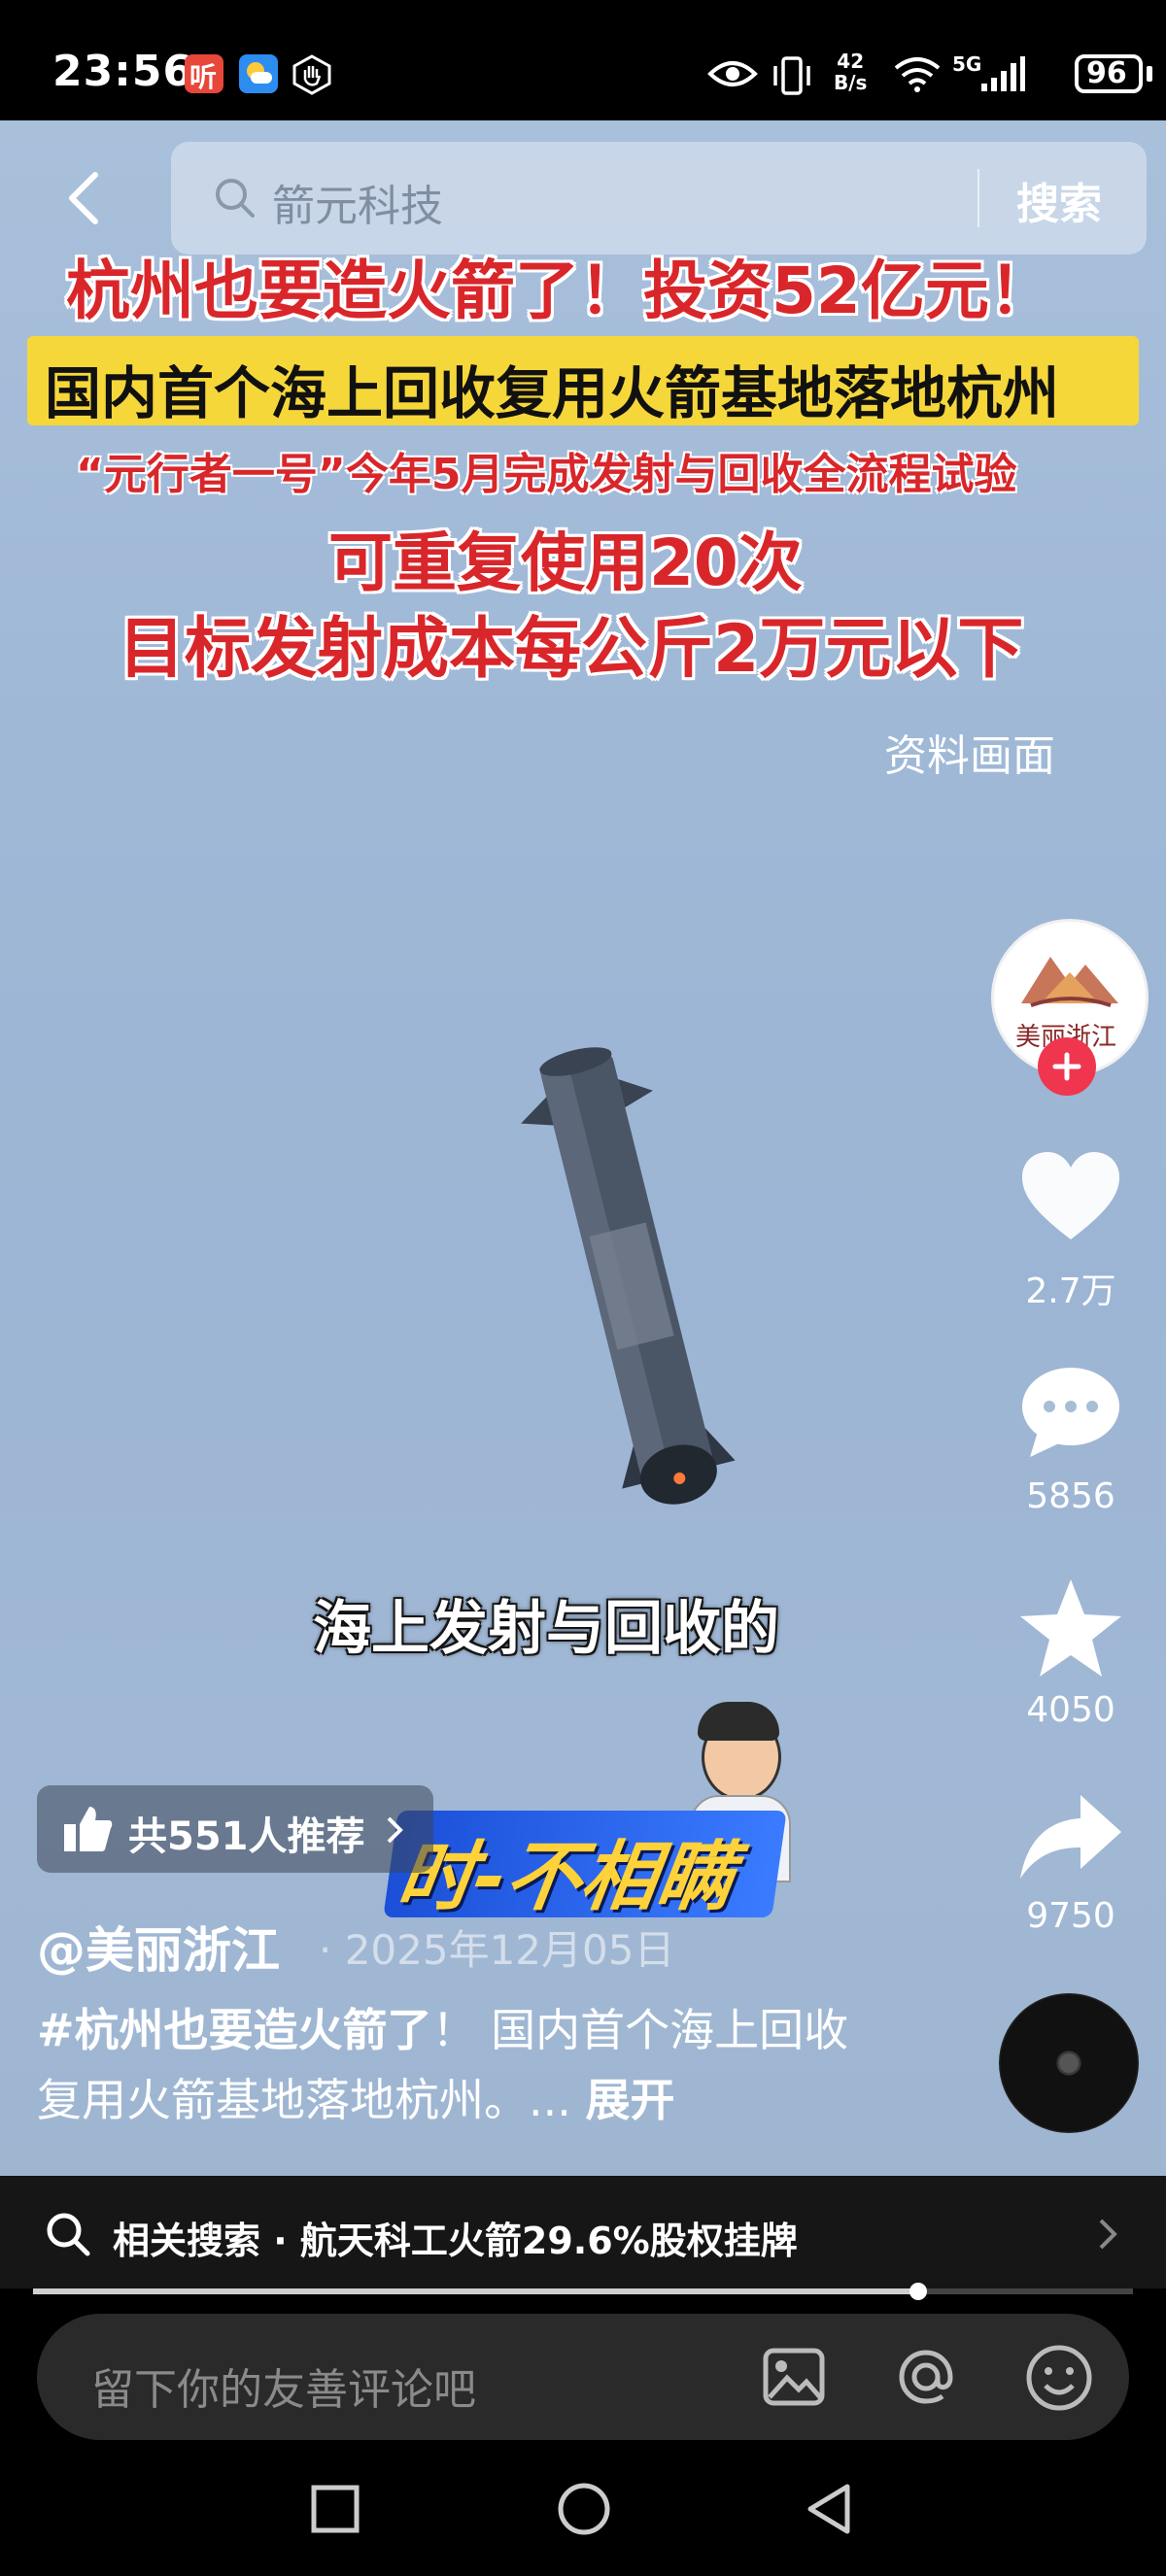 The width and height of the screenshot is (1166, 2576). What do you see at coordinates (1070, 1916) in the screenshot?
I see `share-count: 9750` at bounding box center [1070, 1916].